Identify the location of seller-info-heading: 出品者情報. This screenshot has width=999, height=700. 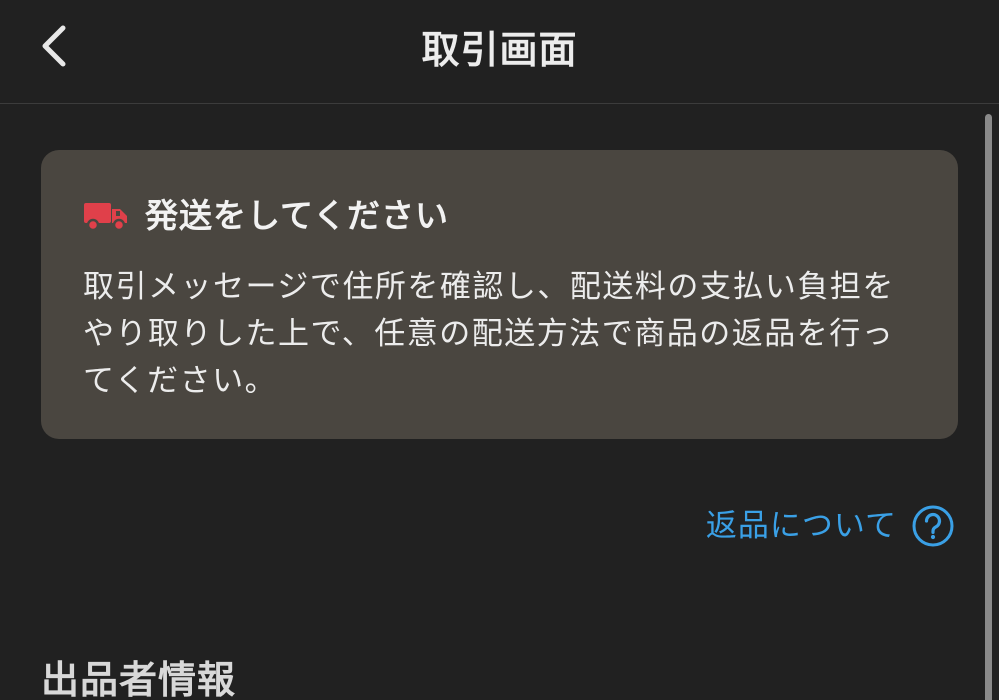
(139, 679).